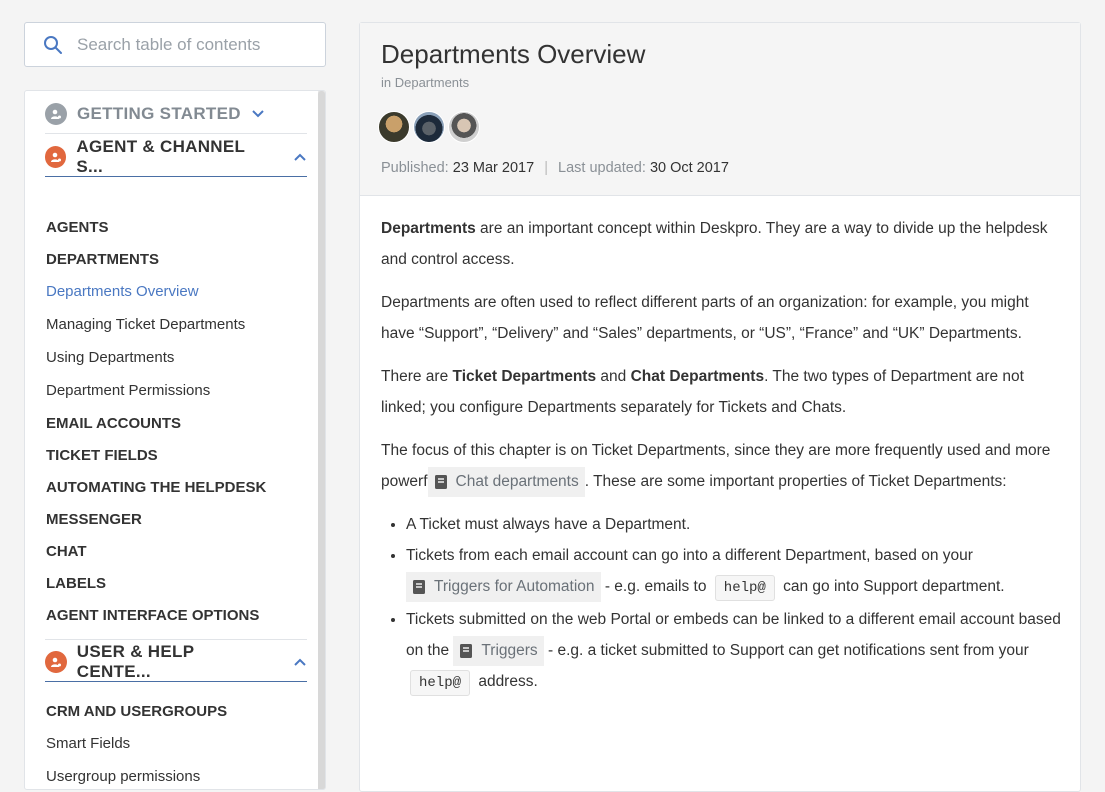 This screenshot has width=1105, height=792. I want to click on updated-label: Last updated:, so click(602, 168).